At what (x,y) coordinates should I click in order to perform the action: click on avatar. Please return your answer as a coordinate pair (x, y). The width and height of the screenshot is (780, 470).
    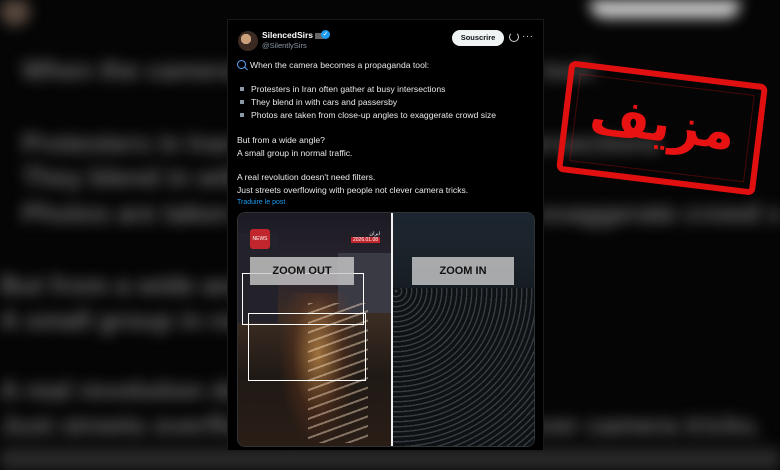
    Looking at the image, I should click on (248, 41).